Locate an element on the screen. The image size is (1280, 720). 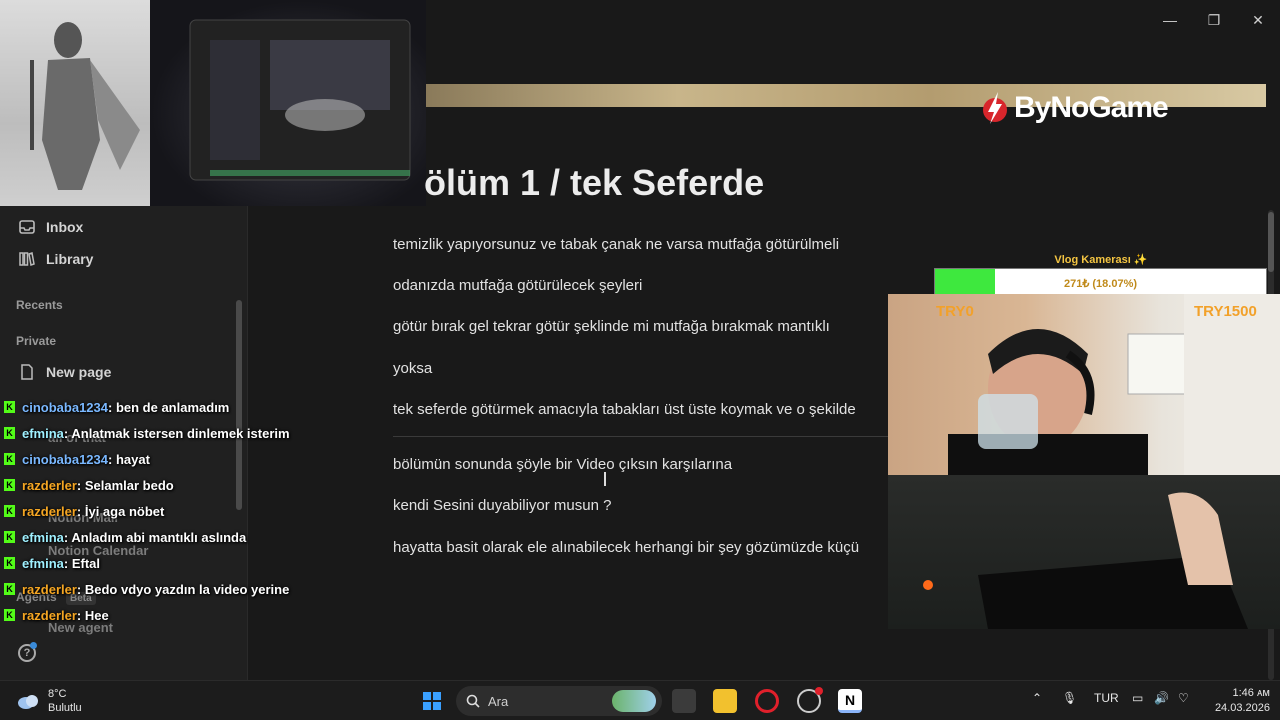
notion-app-icon: N is located at coordinates (850, 701).